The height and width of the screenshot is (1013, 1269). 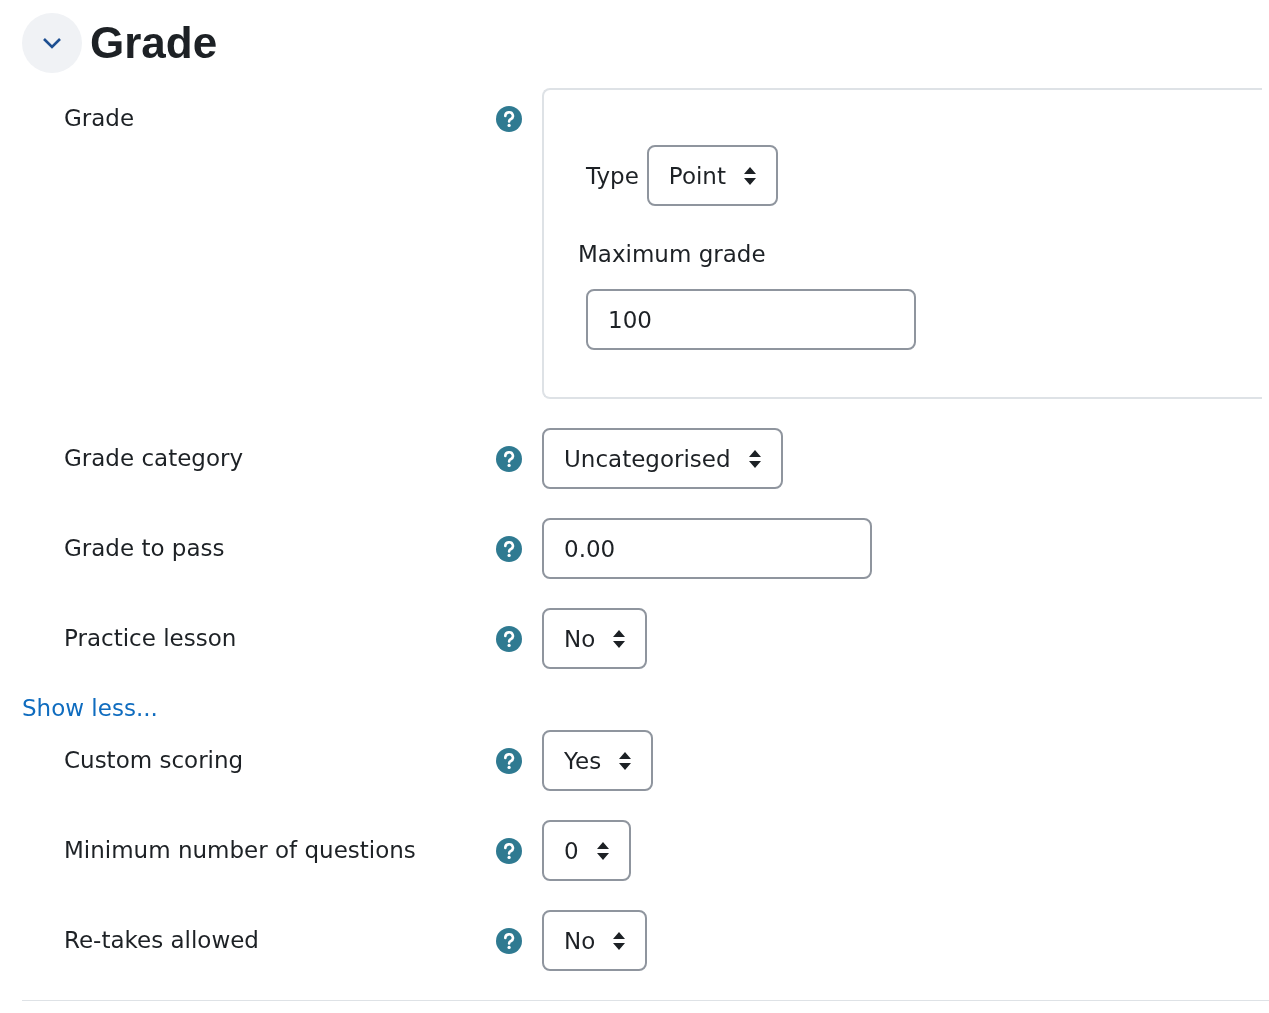 I want to click on maximum-grade-label: Maximum grade, so click(x=672, y=254).